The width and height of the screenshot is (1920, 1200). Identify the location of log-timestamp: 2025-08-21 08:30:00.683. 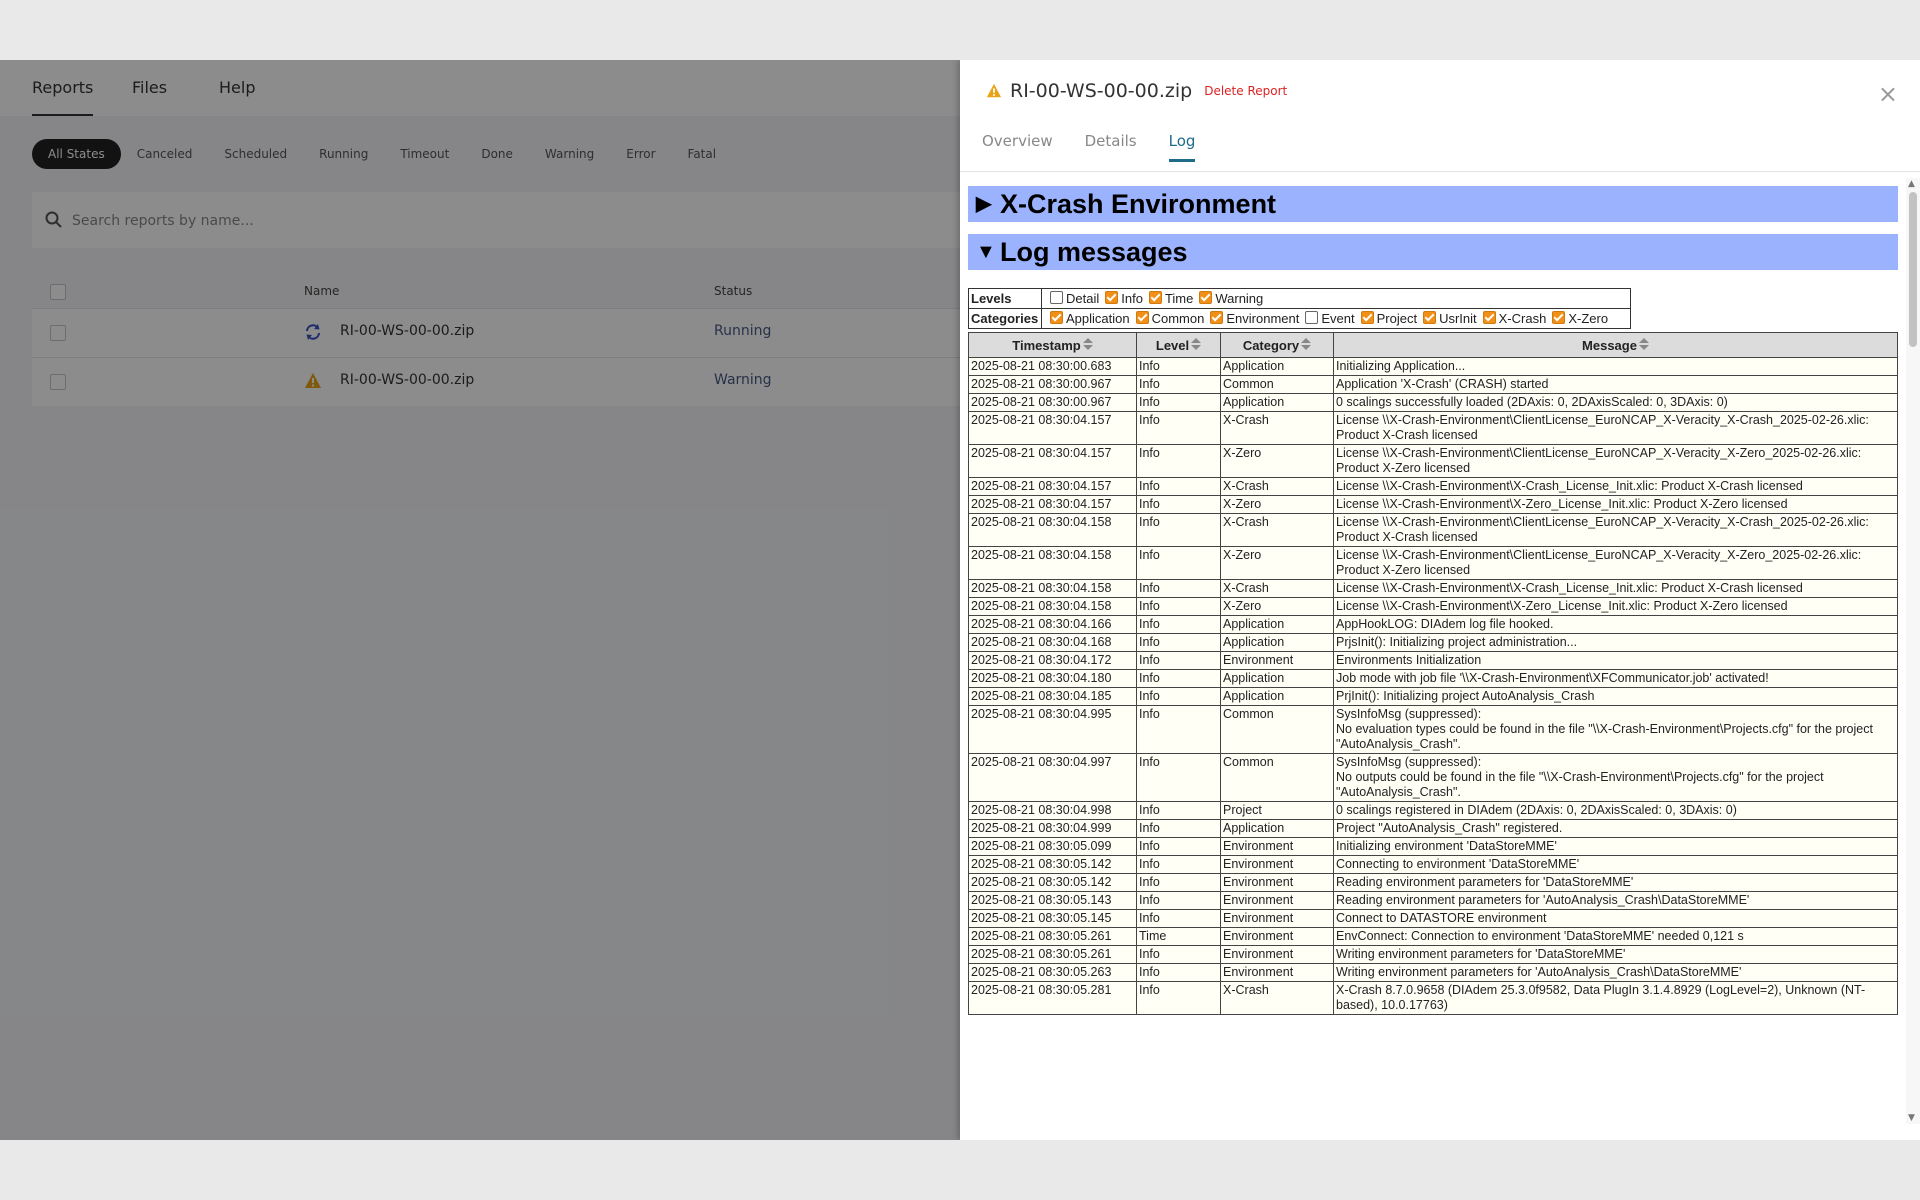
(1052, 366).